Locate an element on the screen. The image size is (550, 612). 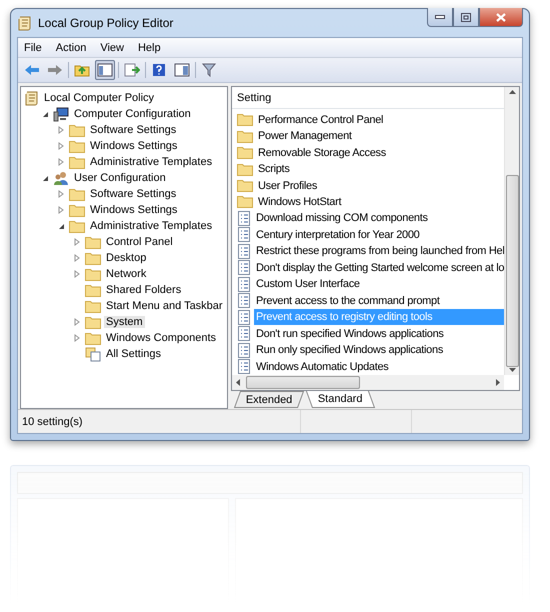
tree-item: Local Computer Policy is located at coordinates (99, 98).